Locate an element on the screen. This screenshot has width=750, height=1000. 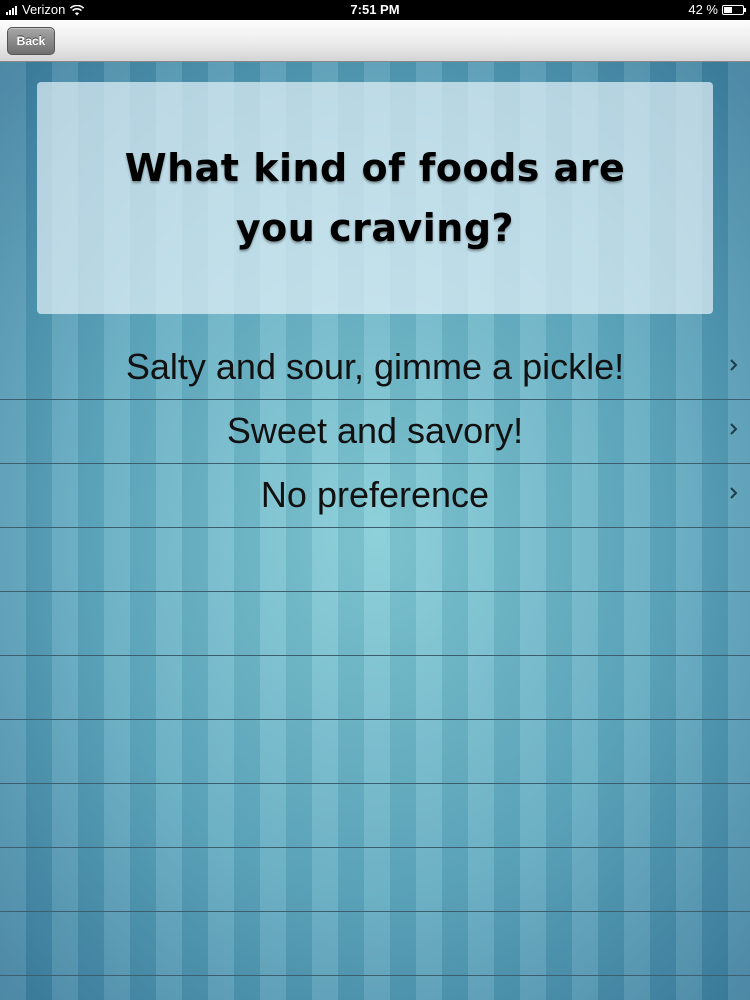
option-row-salty-sour: Salty and sour, gimme a pickle! is located at coordinates (375, 368).